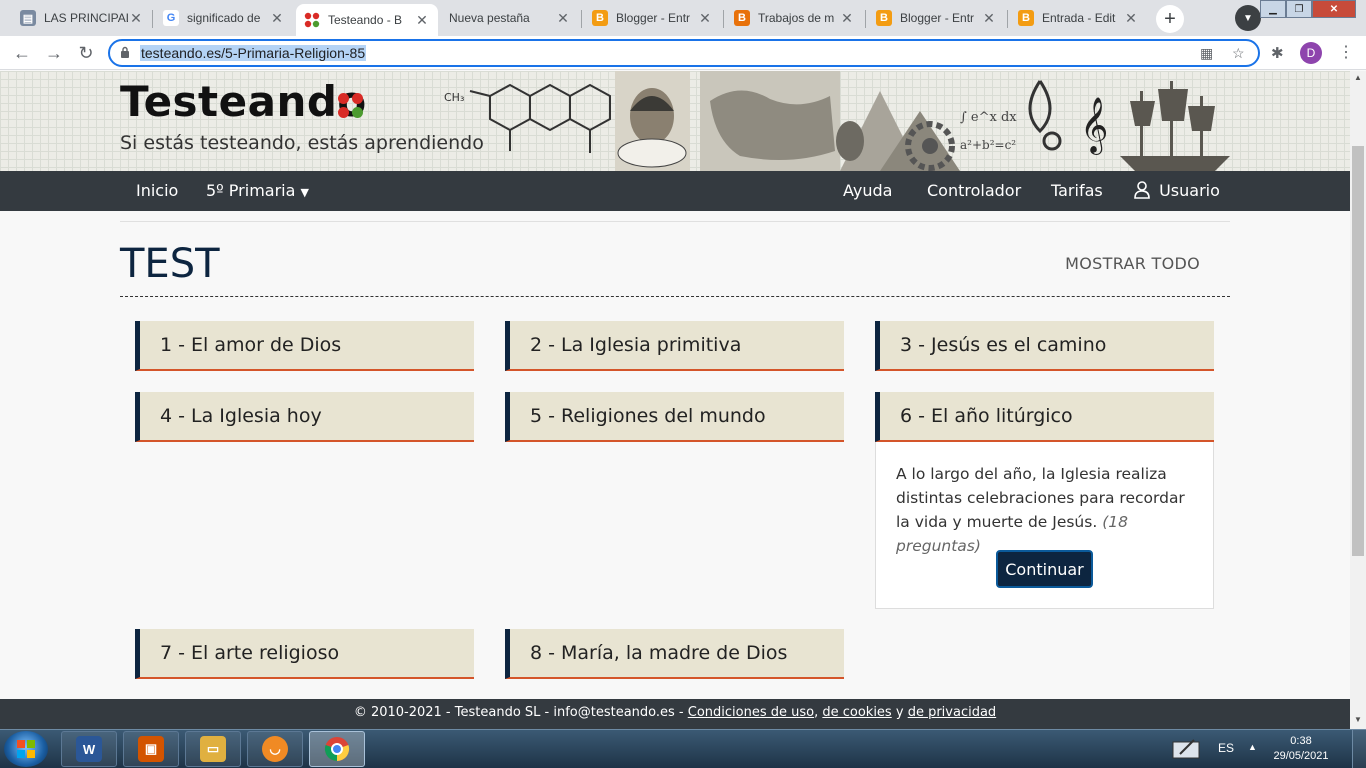  I want to click on taskbar-explorer: ▭, so click(213, 749).